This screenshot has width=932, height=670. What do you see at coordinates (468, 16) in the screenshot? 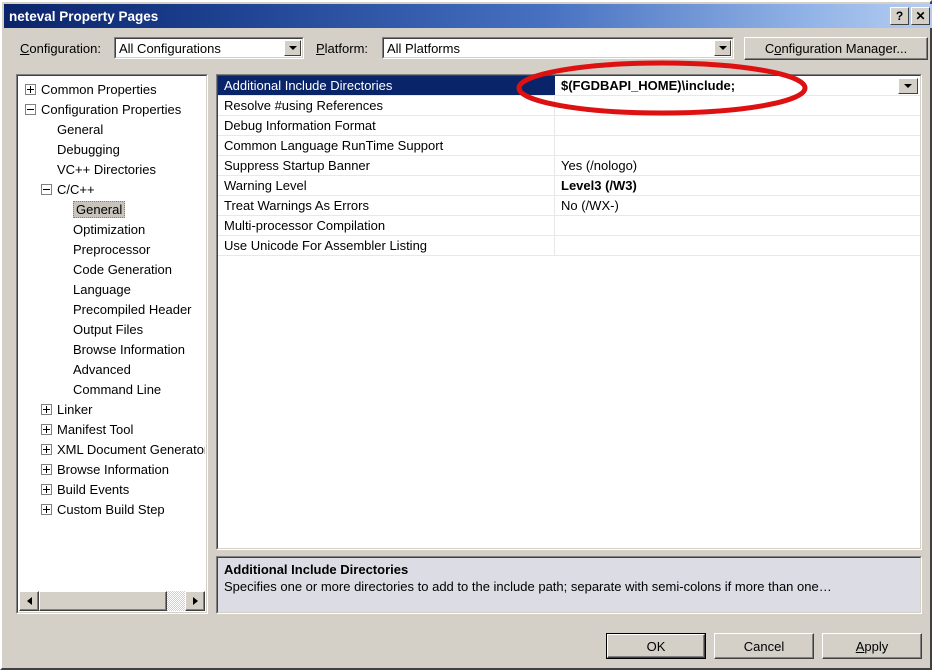
I see `title-bar: neteval Property Pages ? ✕` at bounding box center [468, 16].